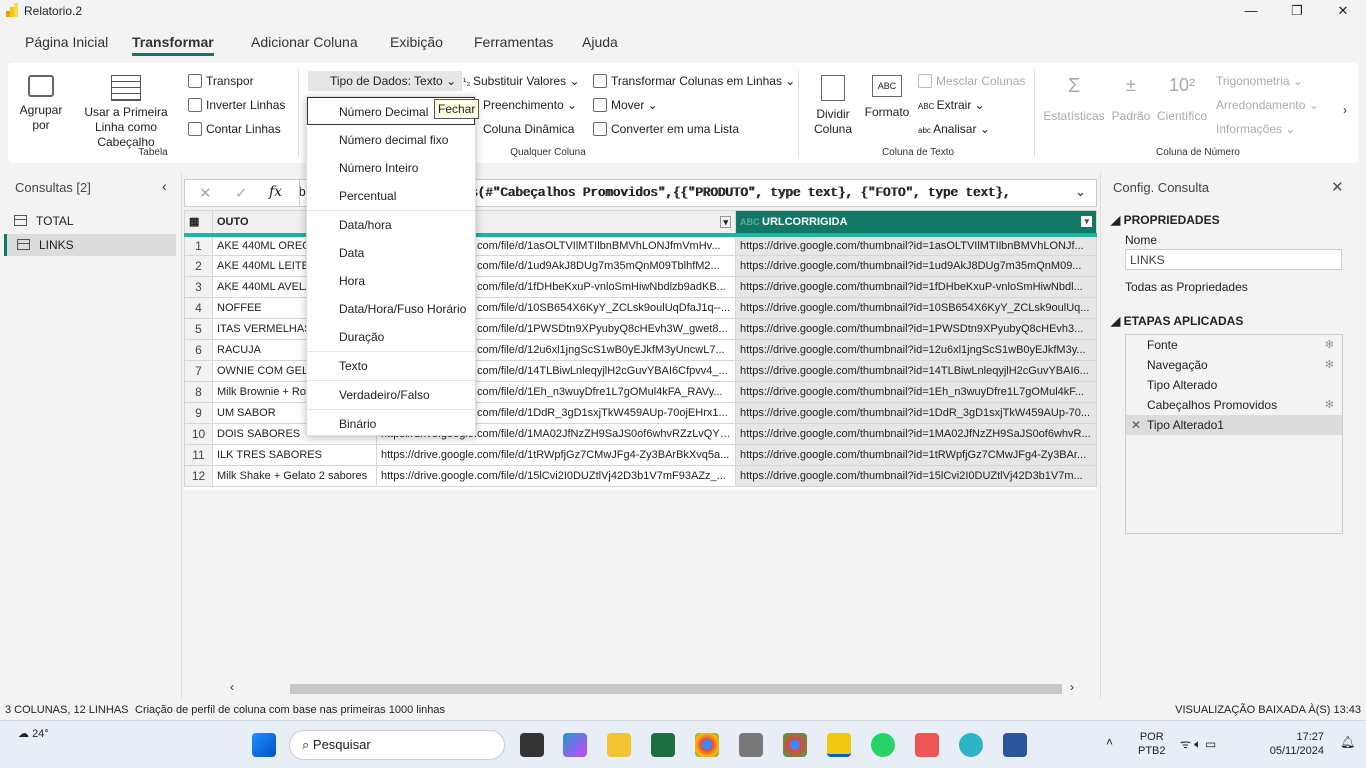 Image resolution: width=1366 pixels, height=768 pixels. I want to click on menu-item-verdadeiro-falso: Verdadeiro/Falso, so click(384, 395).